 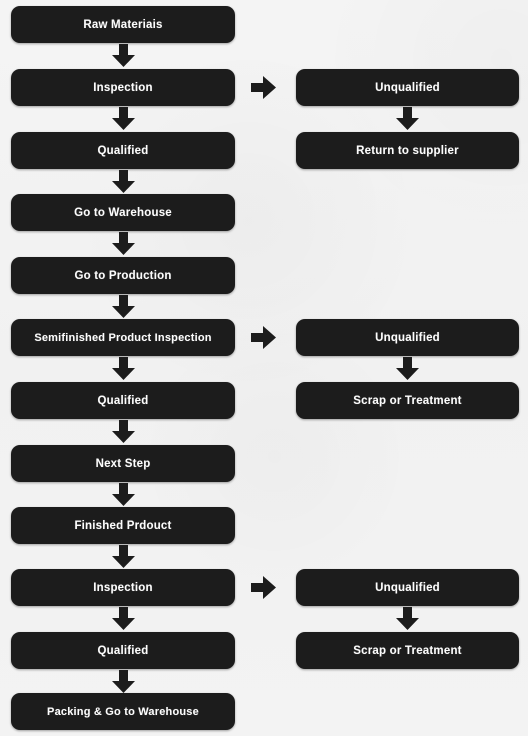 I want to click on node-finished-product: Finished Prdouct, so click(x=123, y=525).